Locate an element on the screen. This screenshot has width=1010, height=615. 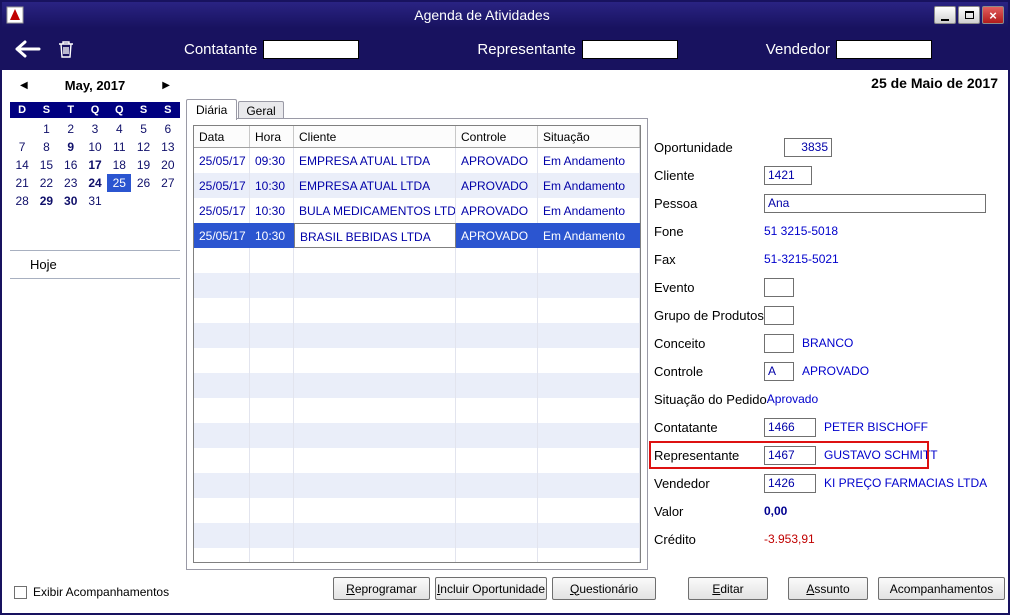
previous-month-icon: ◀ is located at coordinates (24, 85).